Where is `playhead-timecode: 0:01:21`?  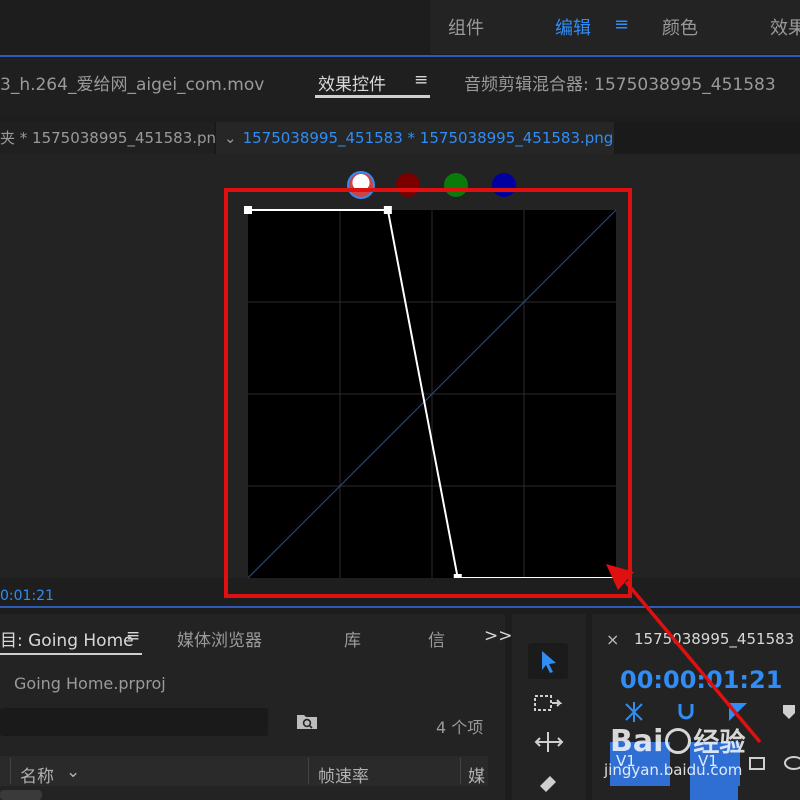 playhead-timecode: 0:01:21 is located at coordinates (27, 596).